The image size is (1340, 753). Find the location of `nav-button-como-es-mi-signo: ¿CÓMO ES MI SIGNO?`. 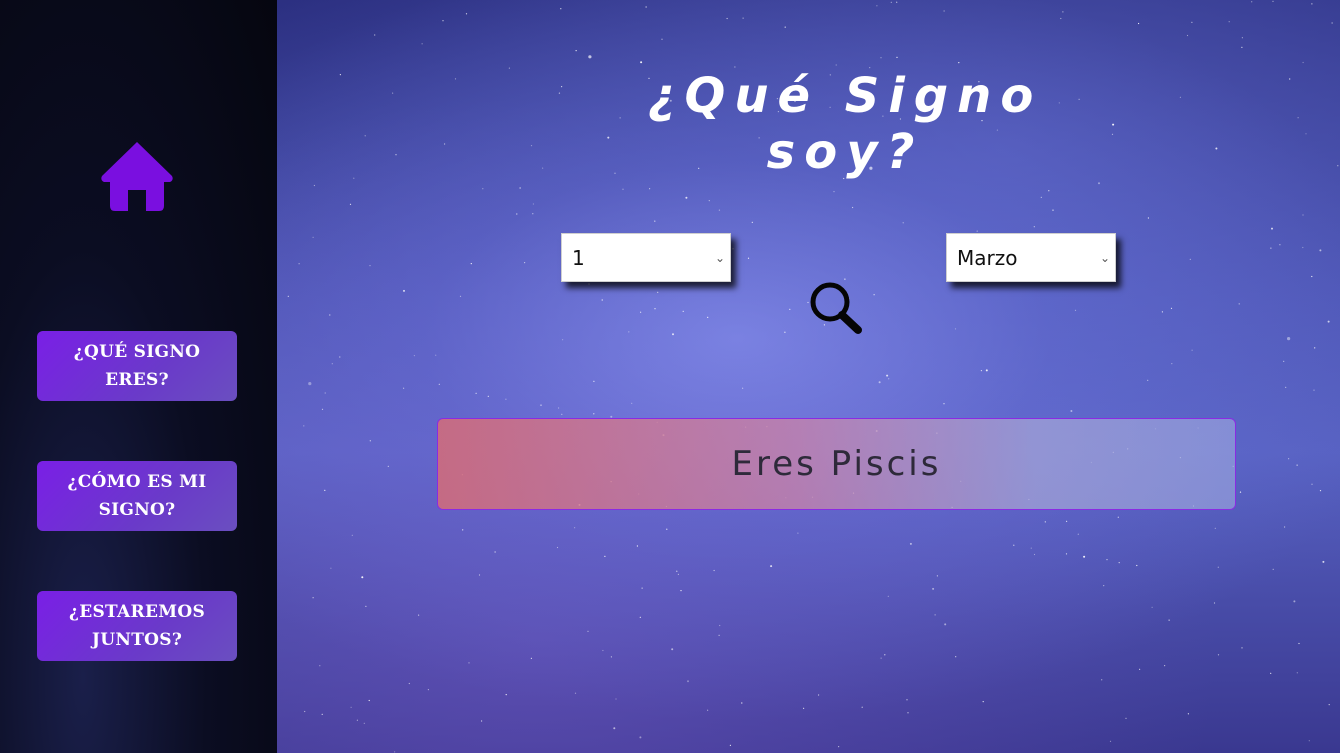

nav-button-como-es-mi-signo: ¿CÓMO ES MI SIGNO? is located at coordinates (137, 496).